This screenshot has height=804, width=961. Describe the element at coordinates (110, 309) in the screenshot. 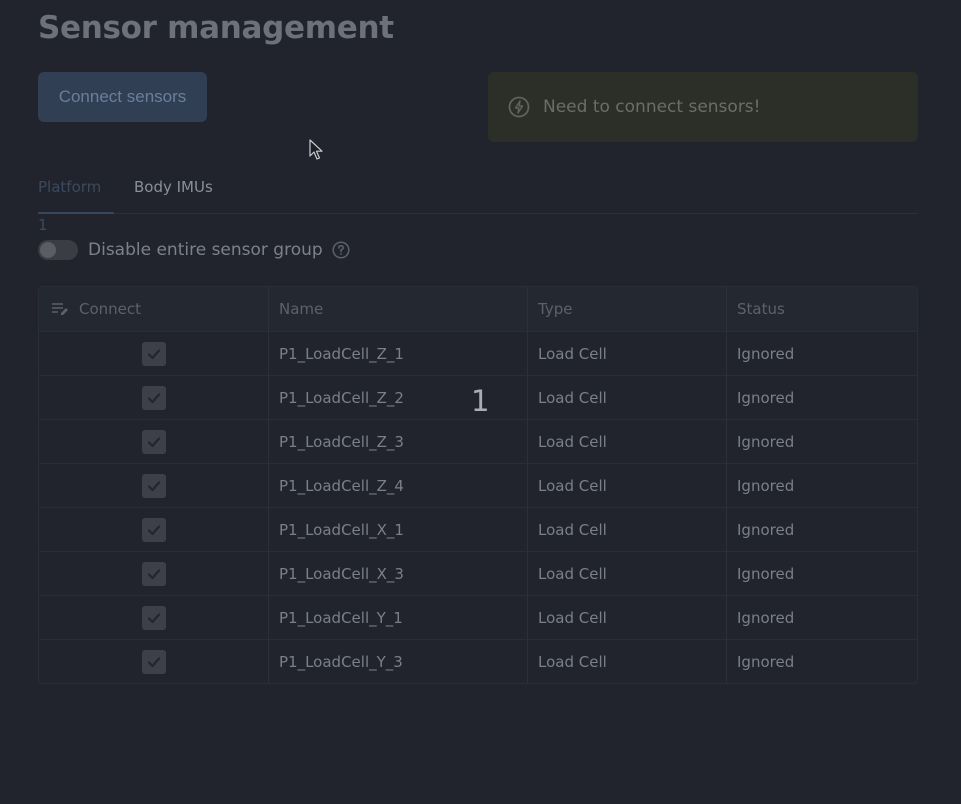

I see `column-header-connect-label: Connect` at that location.